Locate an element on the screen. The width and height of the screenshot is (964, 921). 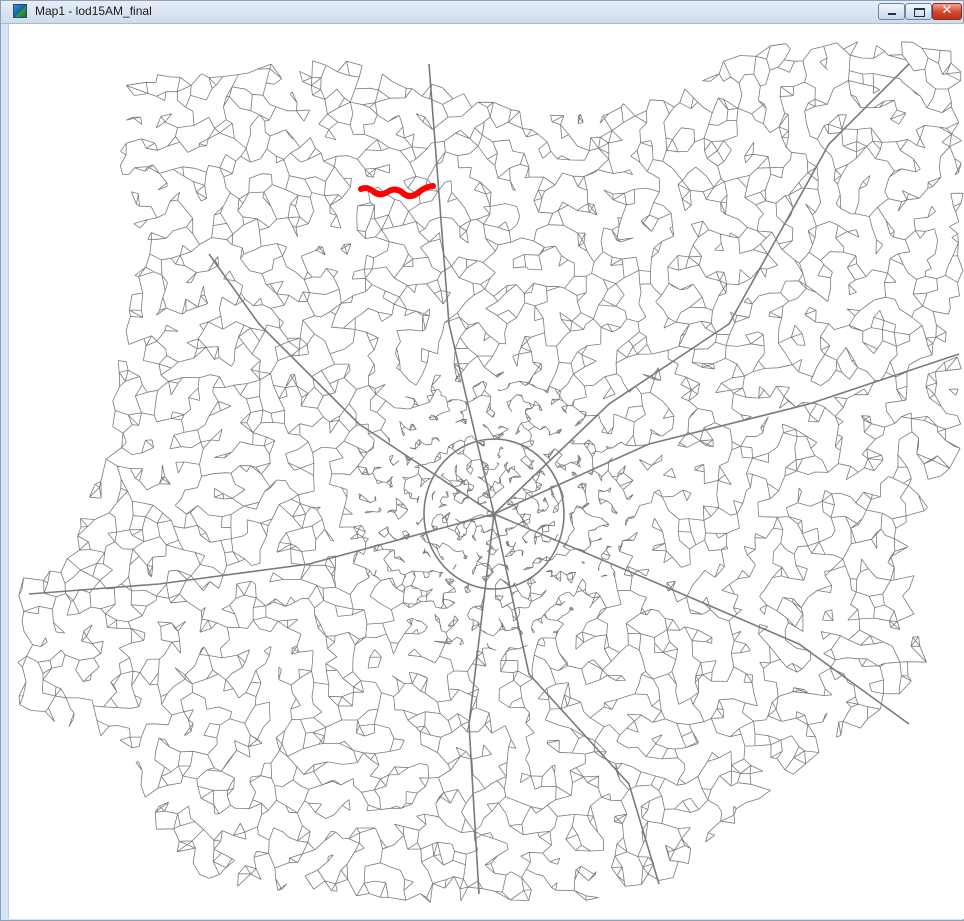
map-app-icon is located at coordinates (20, 11).